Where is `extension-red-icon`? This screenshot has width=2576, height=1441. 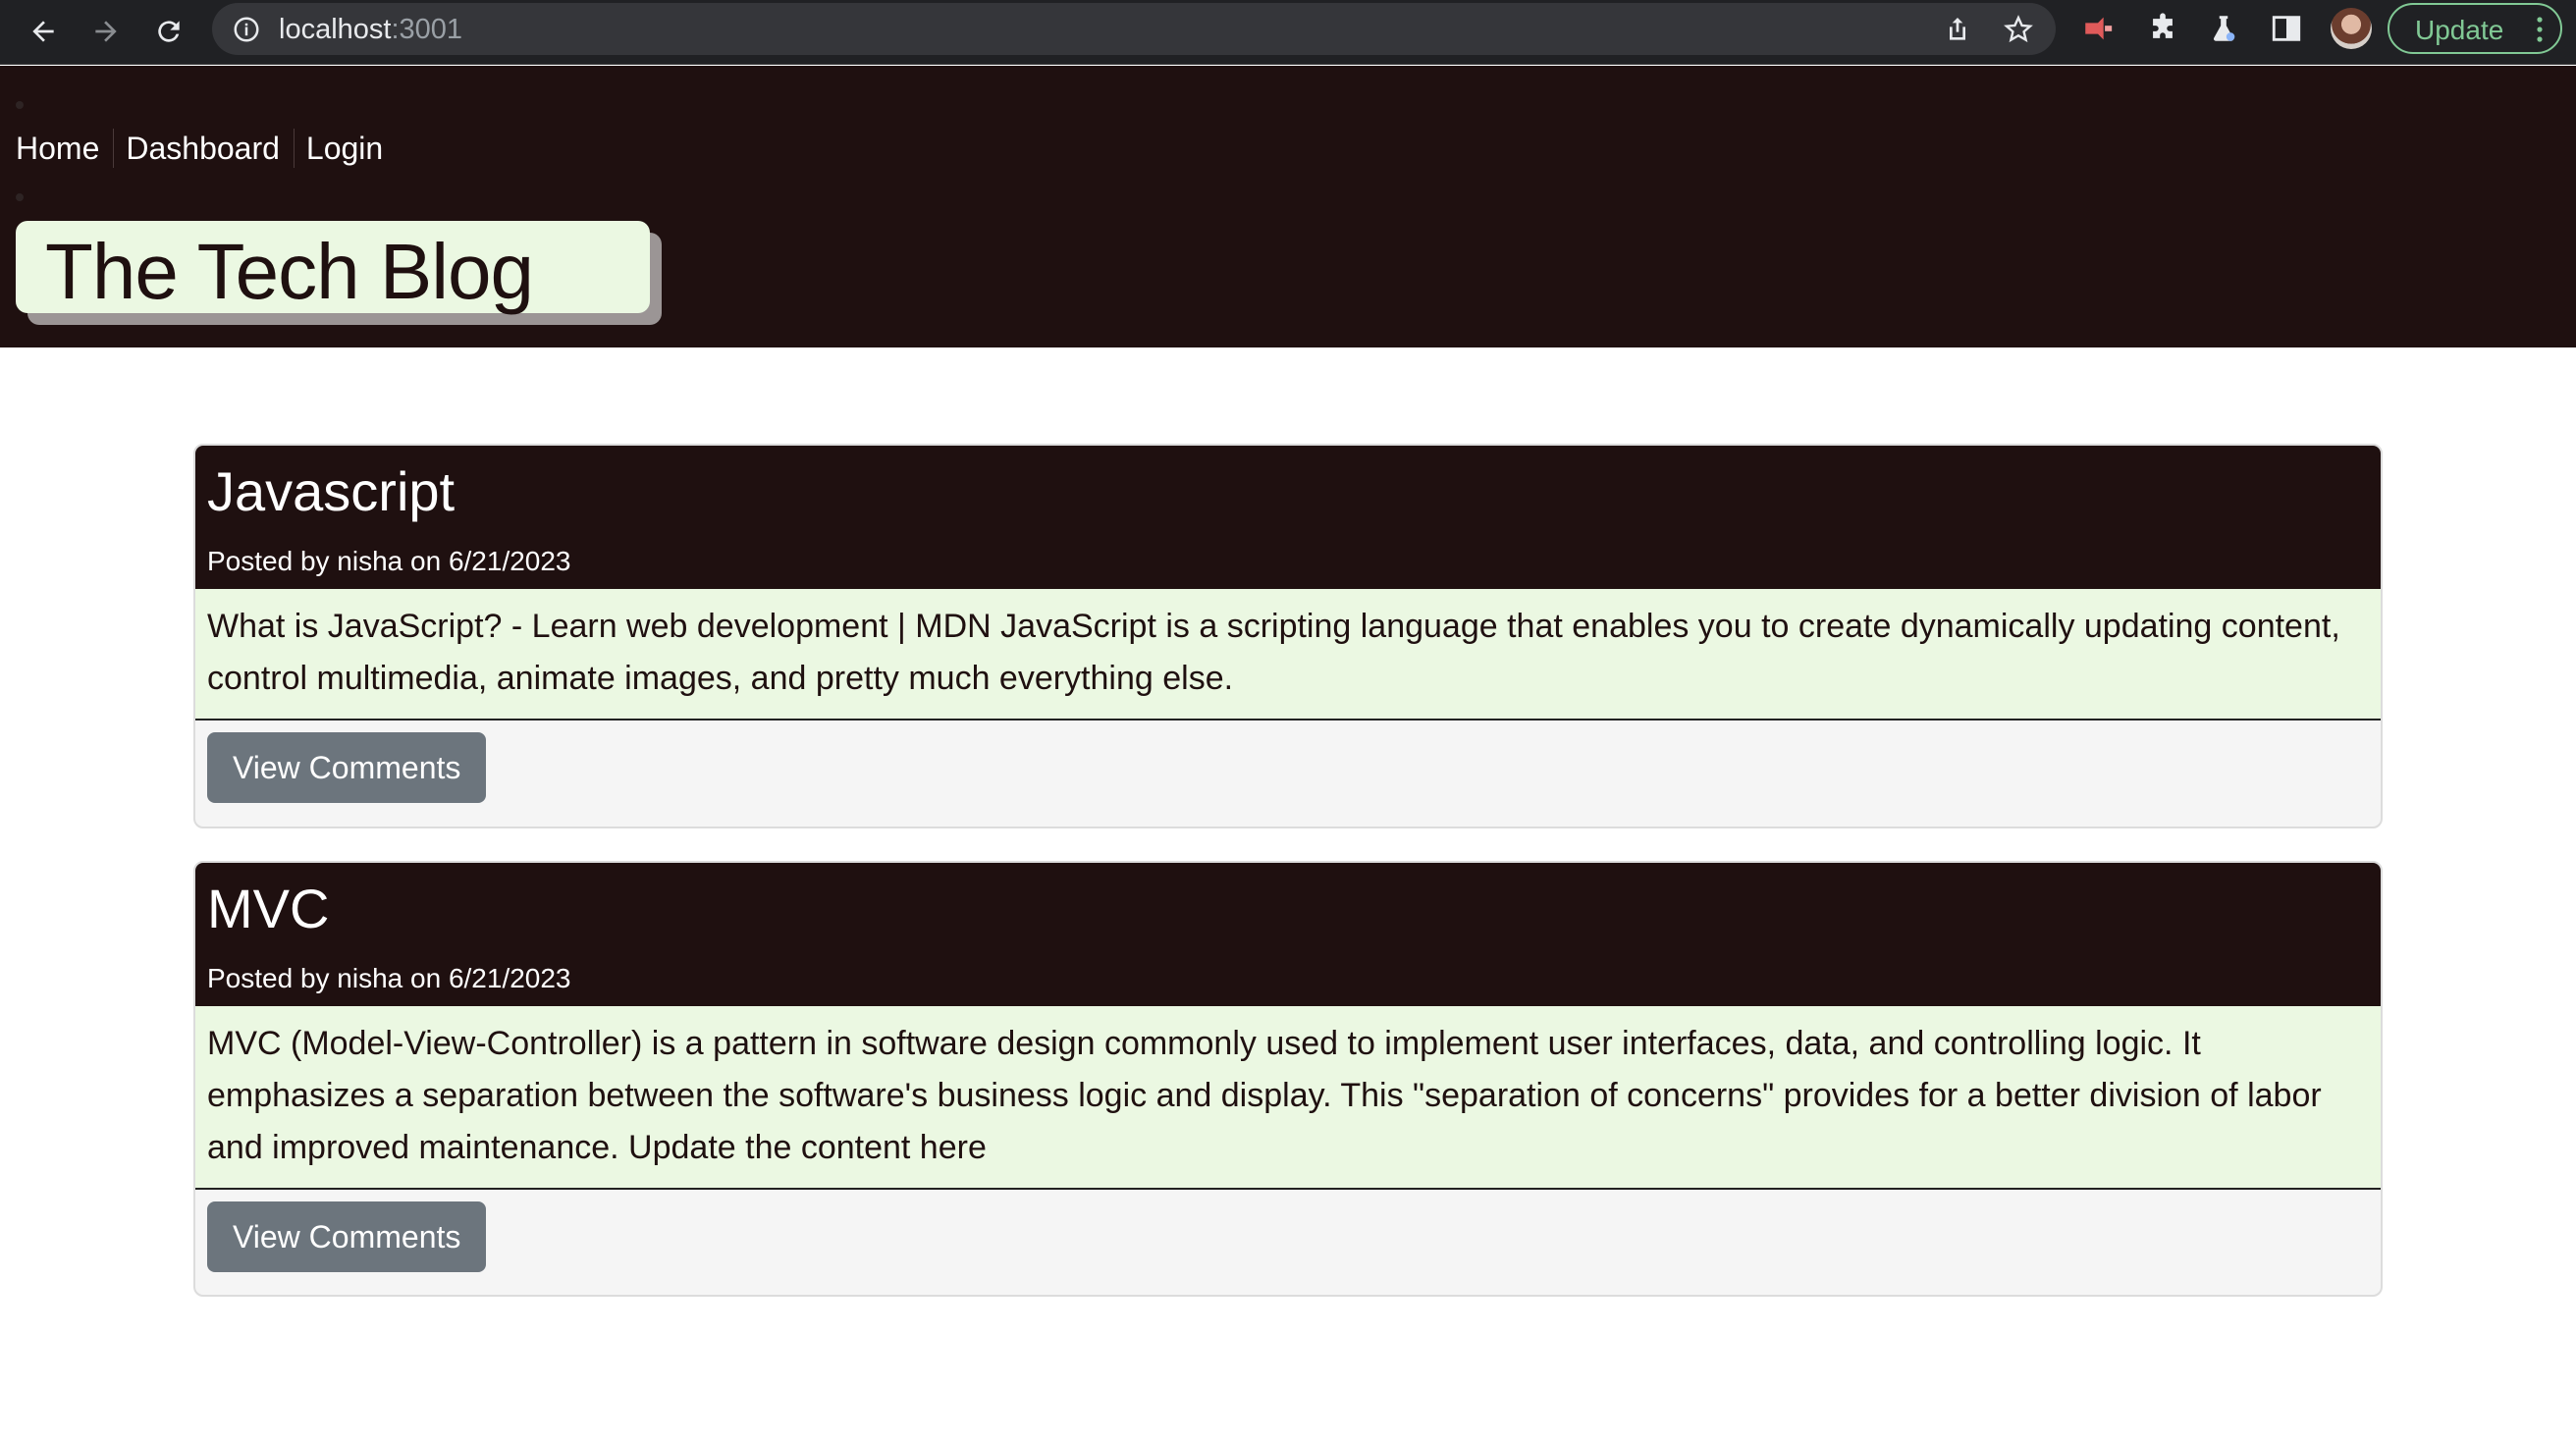 extension-red-icon is located at coordinates (2098, 28).